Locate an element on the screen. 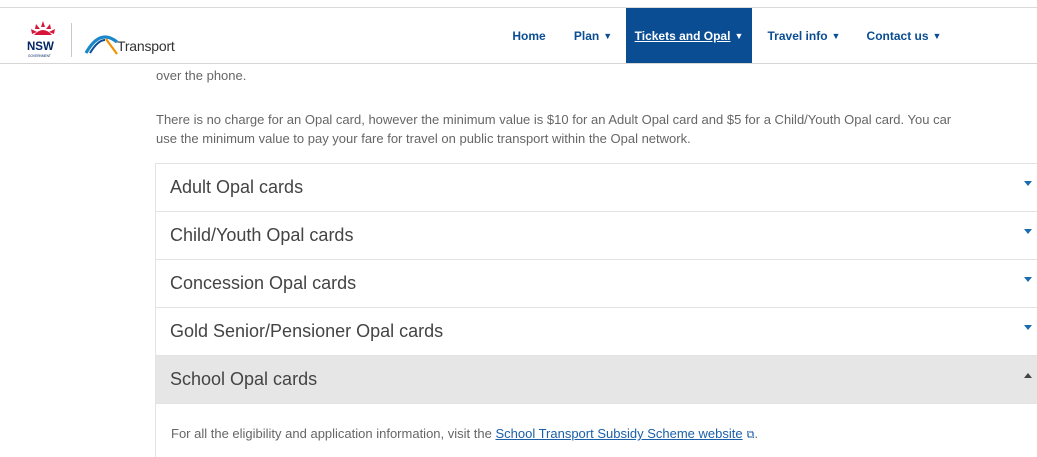 This screenshot has width=1037, height=457. nav-plan-label: Plan is located at coordinates (586, 35).